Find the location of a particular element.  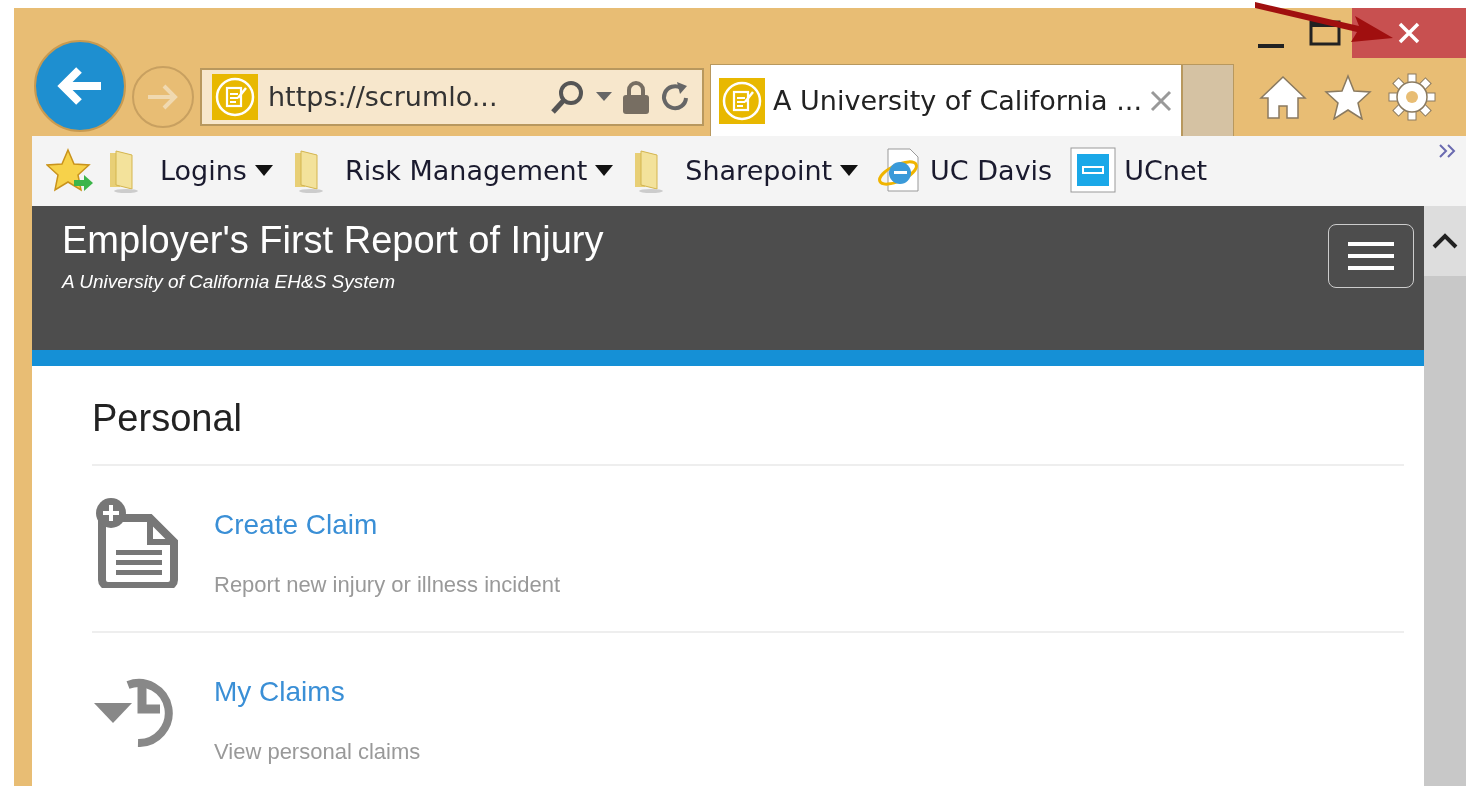

lock-icon is located at coordinates (636, 97).